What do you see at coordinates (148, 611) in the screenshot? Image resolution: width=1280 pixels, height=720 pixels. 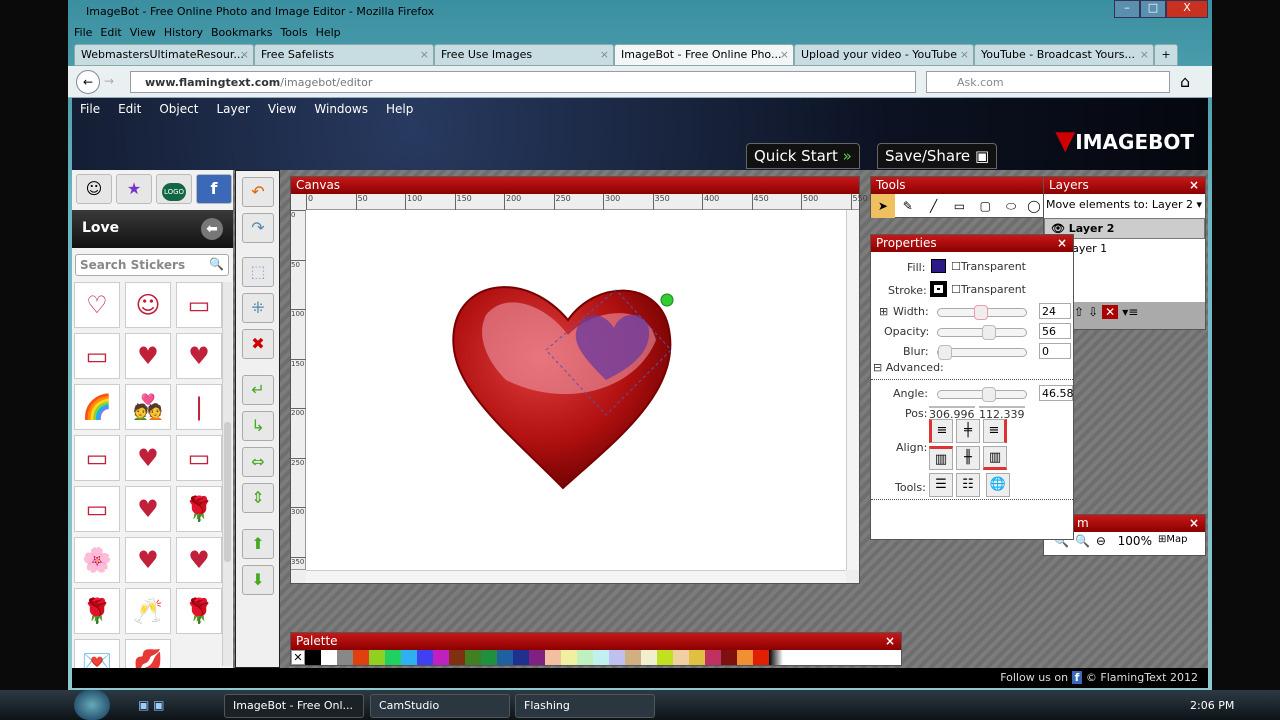 I see `sticker-item: 🥂` at bounding box center [148, 611].